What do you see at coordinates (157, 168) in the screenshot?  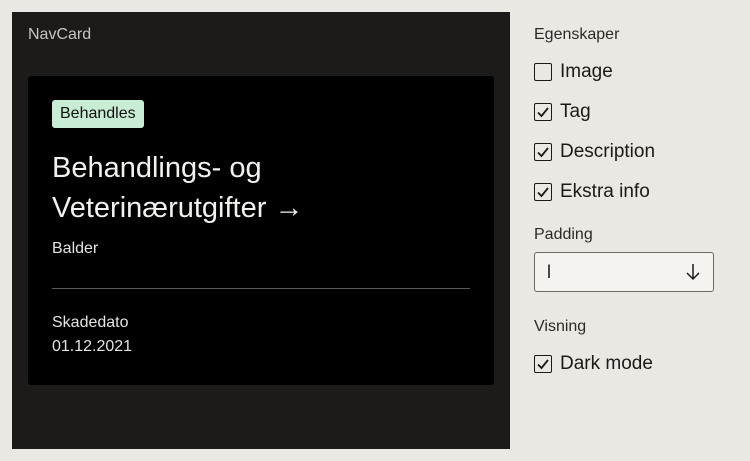 I see `card-title-line-1: Behandlings- og` at bounding box center [157, 168].